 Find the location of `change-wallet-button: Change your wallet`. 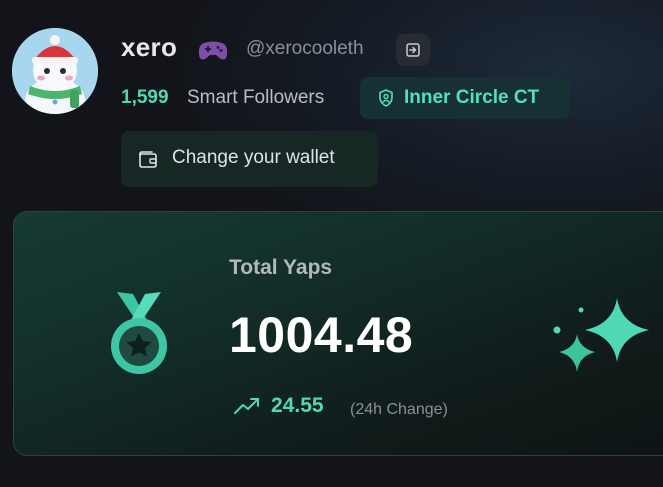

change-wallet-button: Change your wallet is located at coordinates (249, 159).